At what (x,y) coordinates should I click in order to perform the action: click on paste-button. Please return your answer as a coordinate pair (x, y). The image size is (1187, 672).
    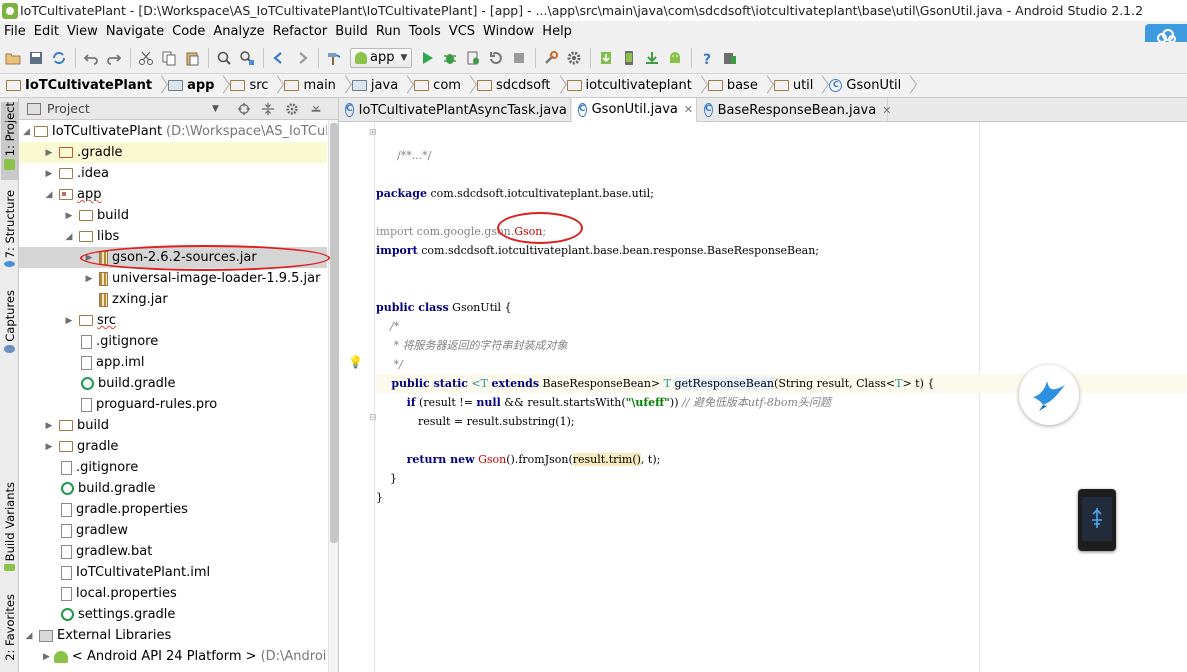
    Looking at the image, I should click on (192, 58).